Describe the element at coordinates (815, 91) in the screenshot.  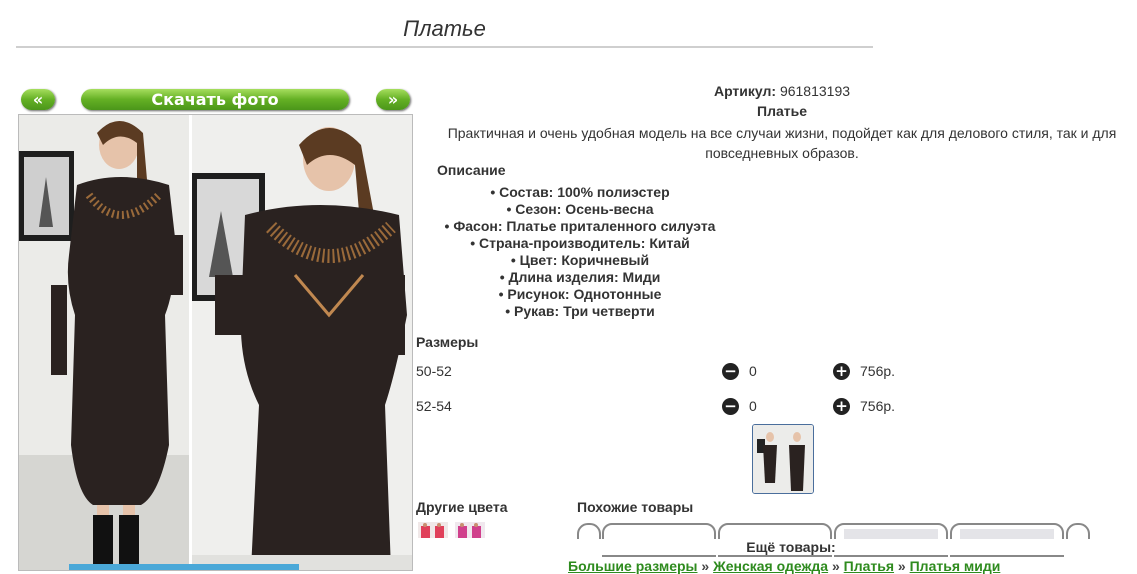
I see `article-value: 961813193` at that location.